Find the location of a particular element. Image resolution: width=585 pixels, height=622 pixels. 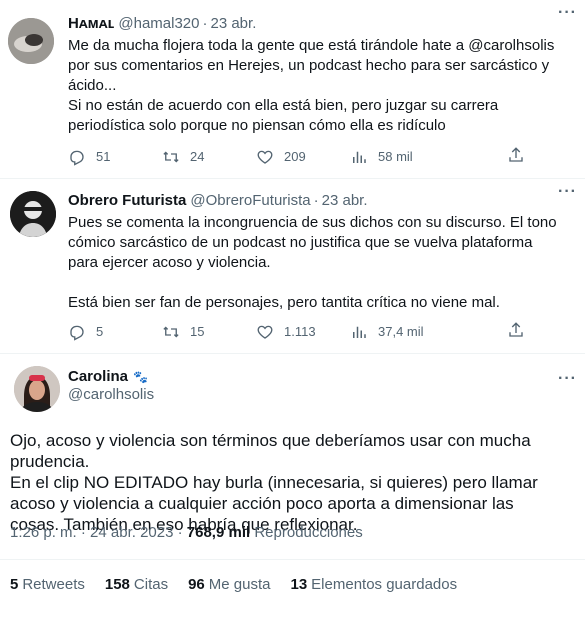

stat-value: 158 is located at coordinates (117, 584).